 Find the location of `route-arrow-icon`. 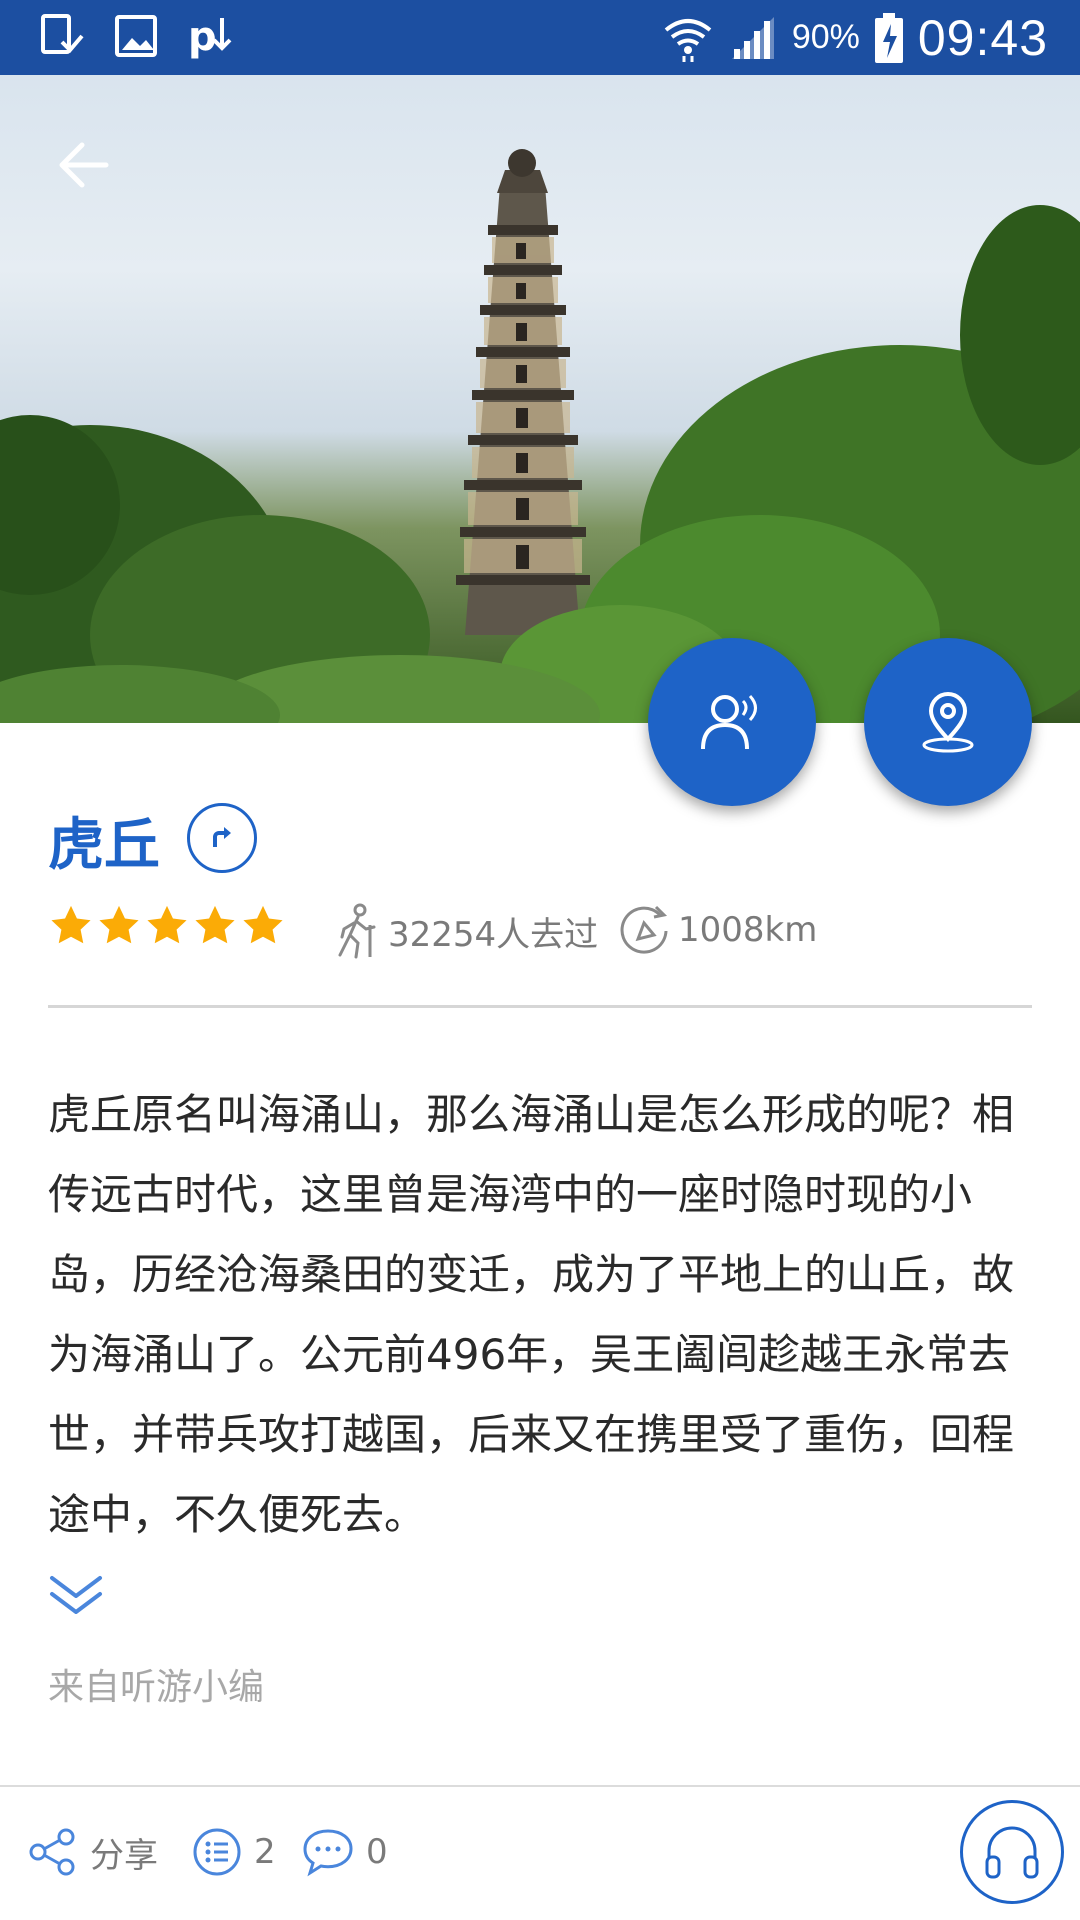

route-arrow-icon is located at coordinates (222, 837).